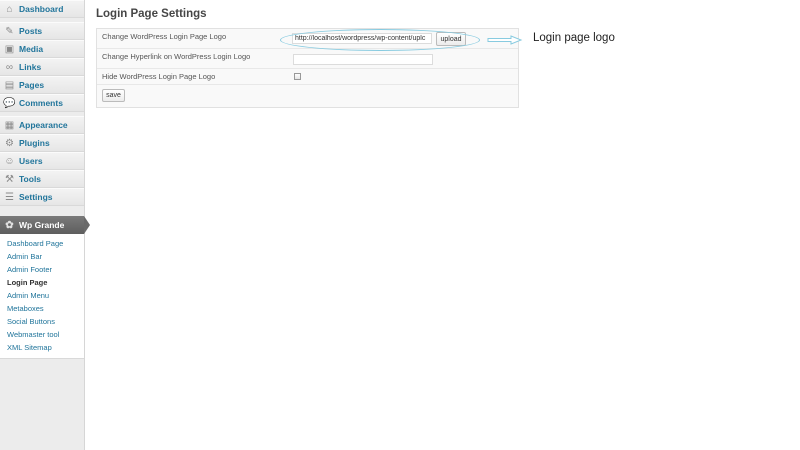 Image resolution: width=800 pixels, height=450 pixels. What do you see at coordinates (31, 31) in the screenshot?
I see `sidebar-item-label: Posts` at bounding box center [31, 31].